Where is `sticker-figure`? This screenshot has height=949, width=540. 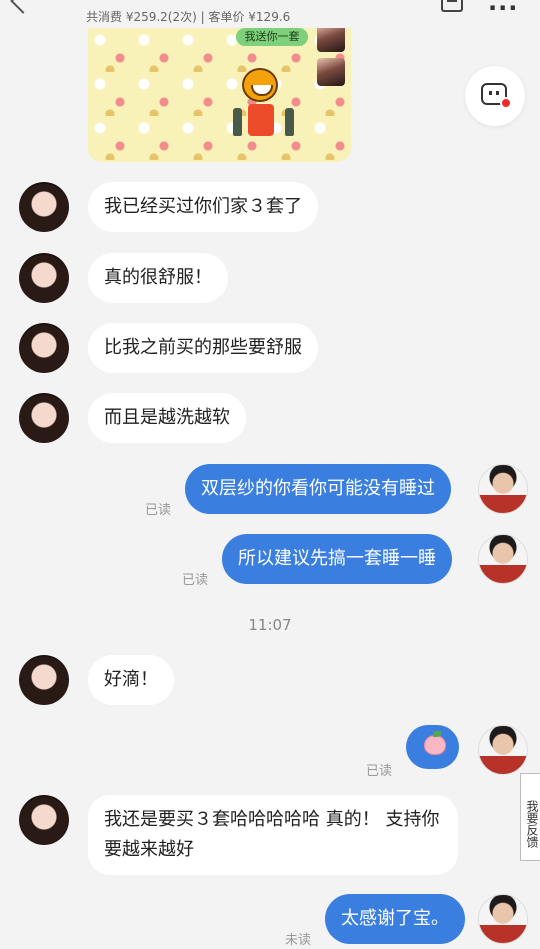
sticker-figure is located at coordinates (261, 120).